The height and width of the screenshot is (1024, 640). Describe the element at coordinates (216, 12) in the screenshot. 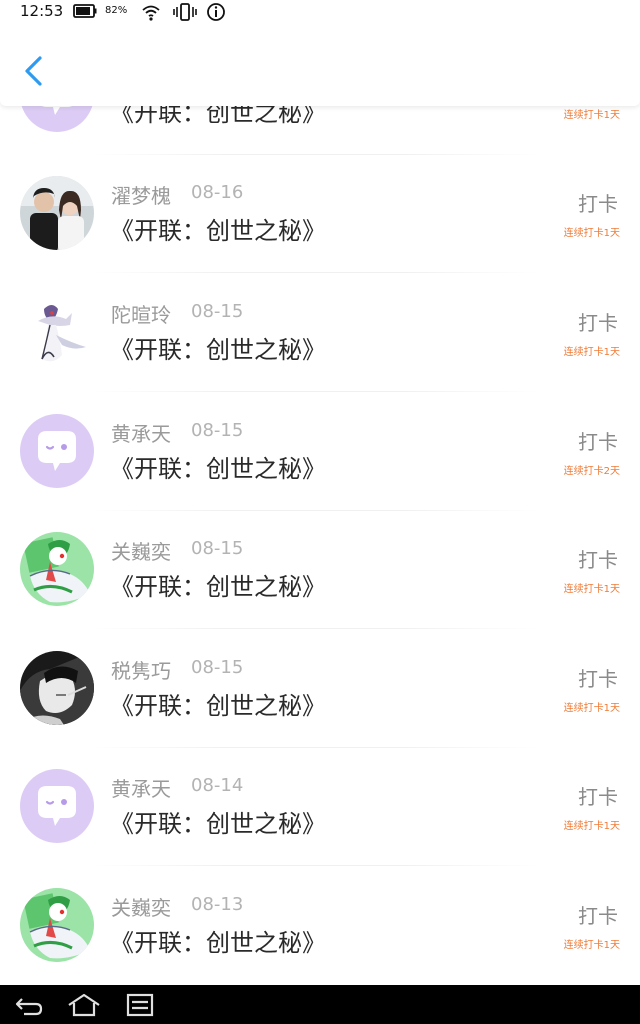

I see `info-icon` at that location.